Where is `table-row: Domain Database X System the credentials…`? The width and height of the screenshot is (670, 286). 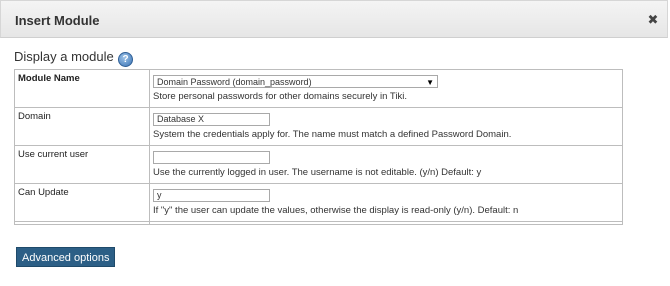
table-row: Domain Database X System the credentials… is located at coordinates (318, 126).